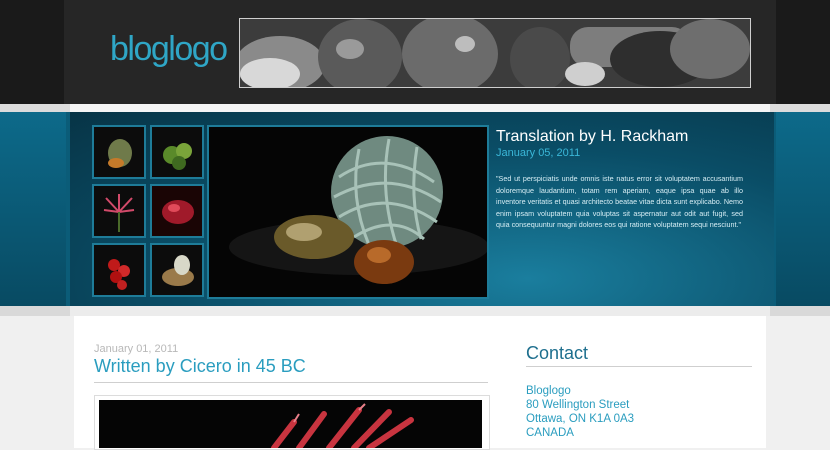  Describe the element at coordinates (200, 366) in the screenshot. I see `post-title: Written by Cicero in 45 BC` at that location.